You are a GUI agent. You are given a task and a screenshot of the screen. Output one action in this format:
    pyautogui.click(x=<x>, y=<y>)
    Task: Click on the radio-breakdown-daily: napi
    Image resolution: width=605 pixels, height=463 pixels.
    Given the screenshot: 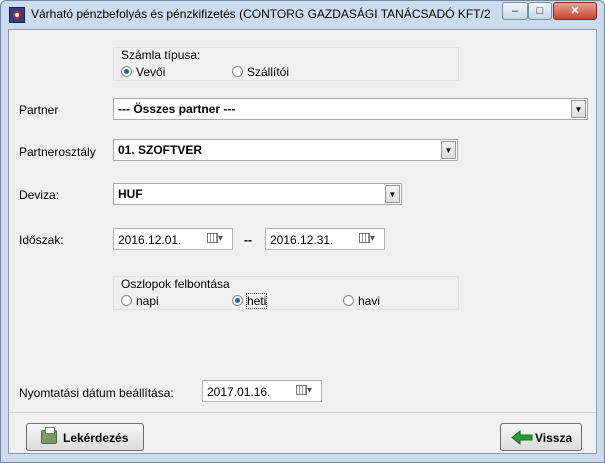 What is the action you would take?
    pyautogui.click(x=140, y=301)
    